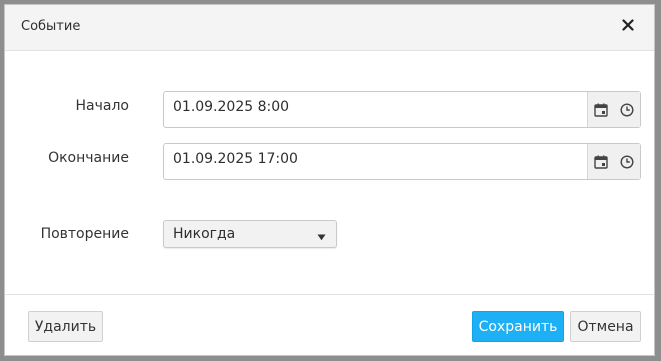 Image resolution: width=661 pixels, height=361 pixels. What do you see at coordinates (231, 107) in the screenshot?
I see `start-datetime-value: 01.09.2025 8:00` at bounding box center [231, 107].